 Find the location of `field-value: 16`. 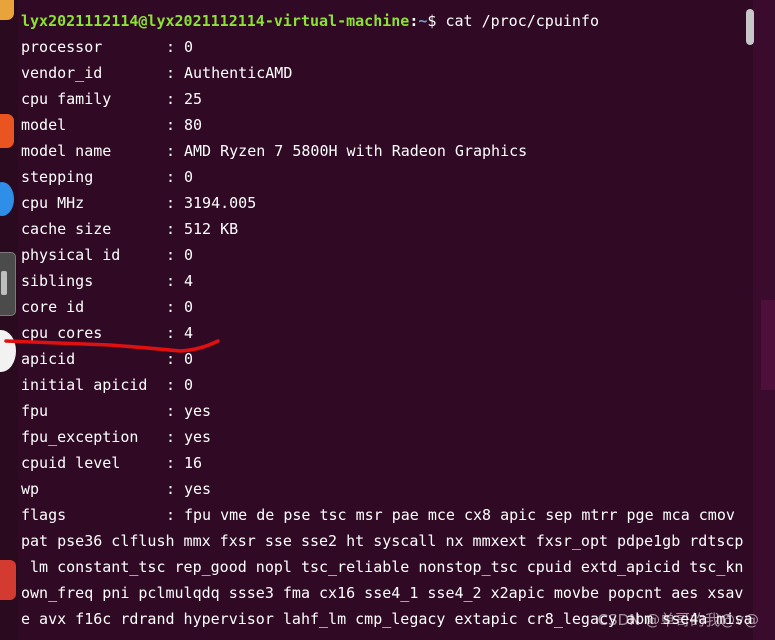

field-value: 16 is located at coordinates (193, 463).